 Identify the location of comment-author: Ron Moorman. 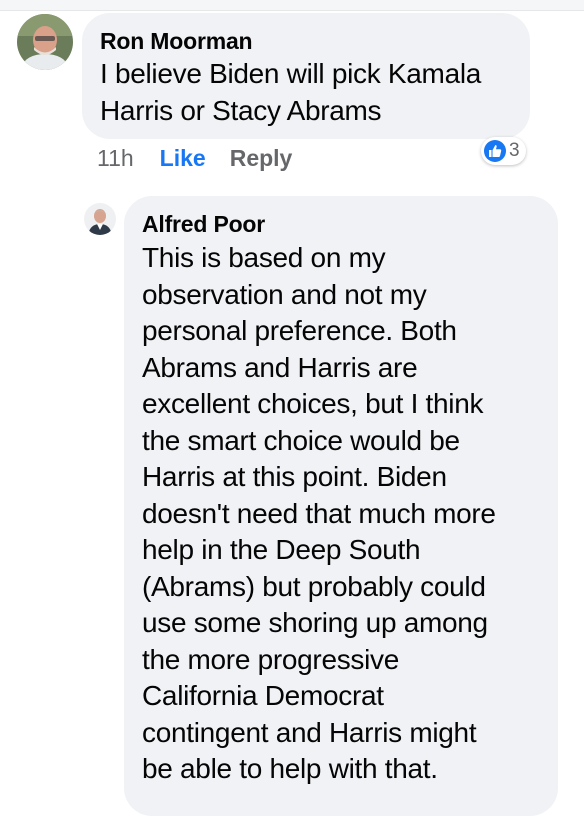
(306, 41).